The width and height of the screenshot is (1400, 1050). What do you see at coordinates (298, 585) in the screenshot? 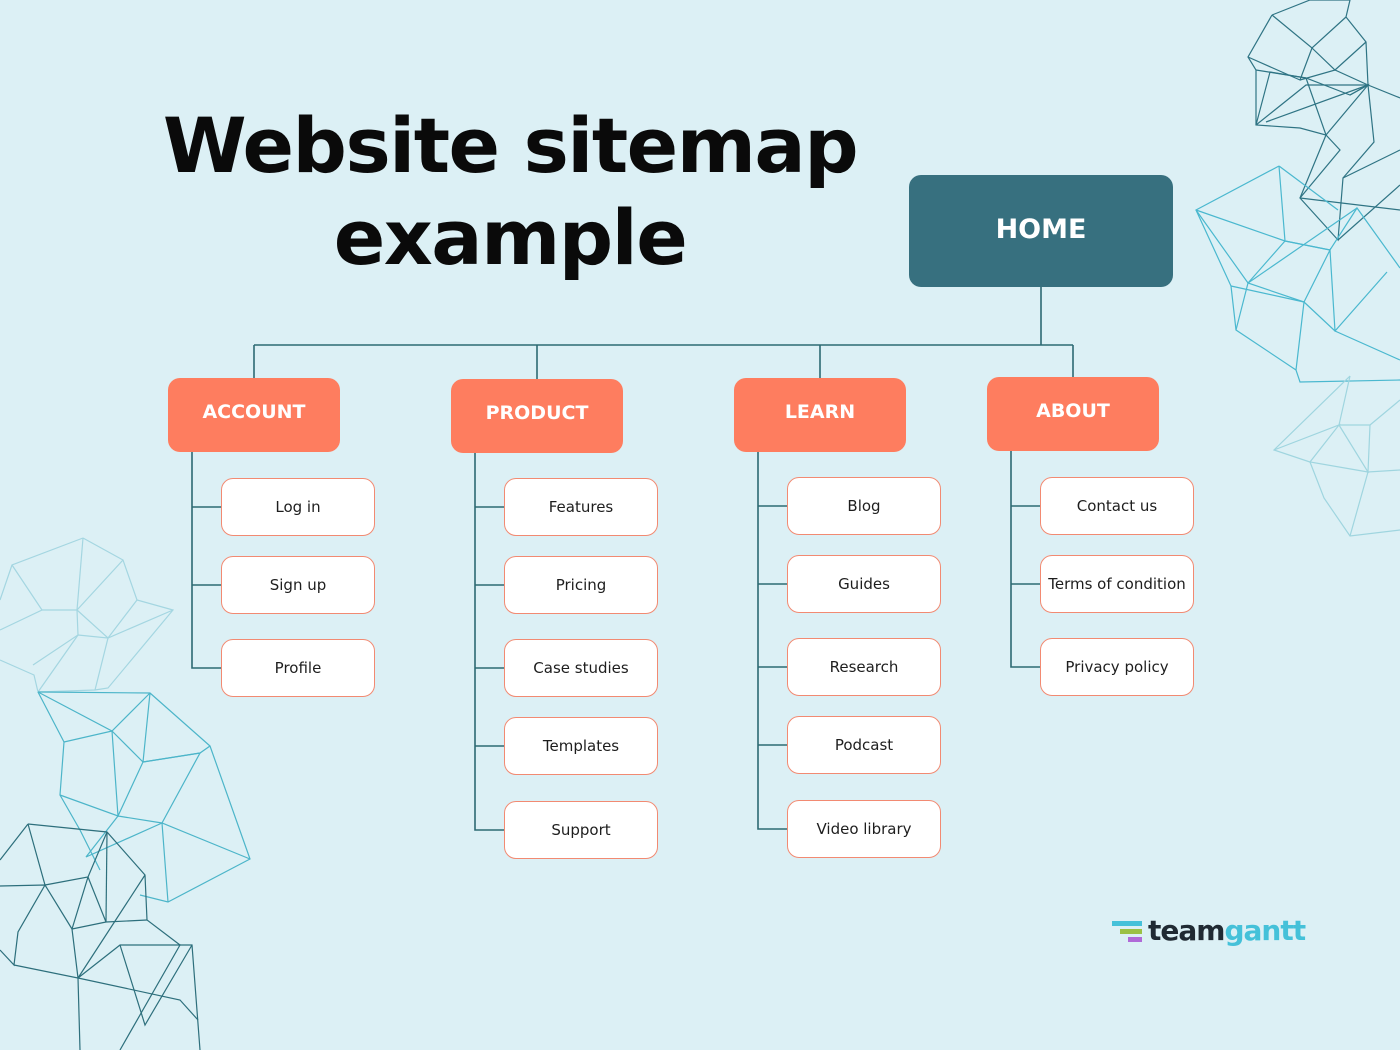
I see `page-sign-up: Sign up` at bounding box center [298, 585].